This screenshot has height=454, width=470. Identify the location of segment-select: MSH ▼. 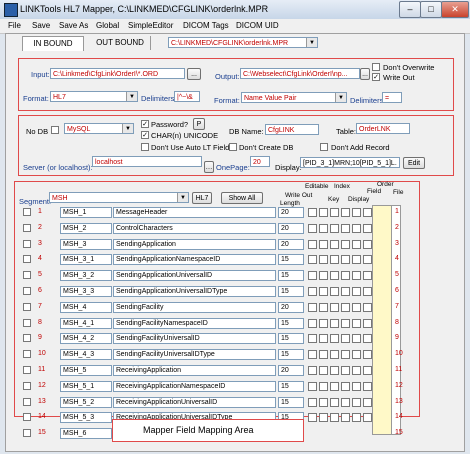
(119, 197).